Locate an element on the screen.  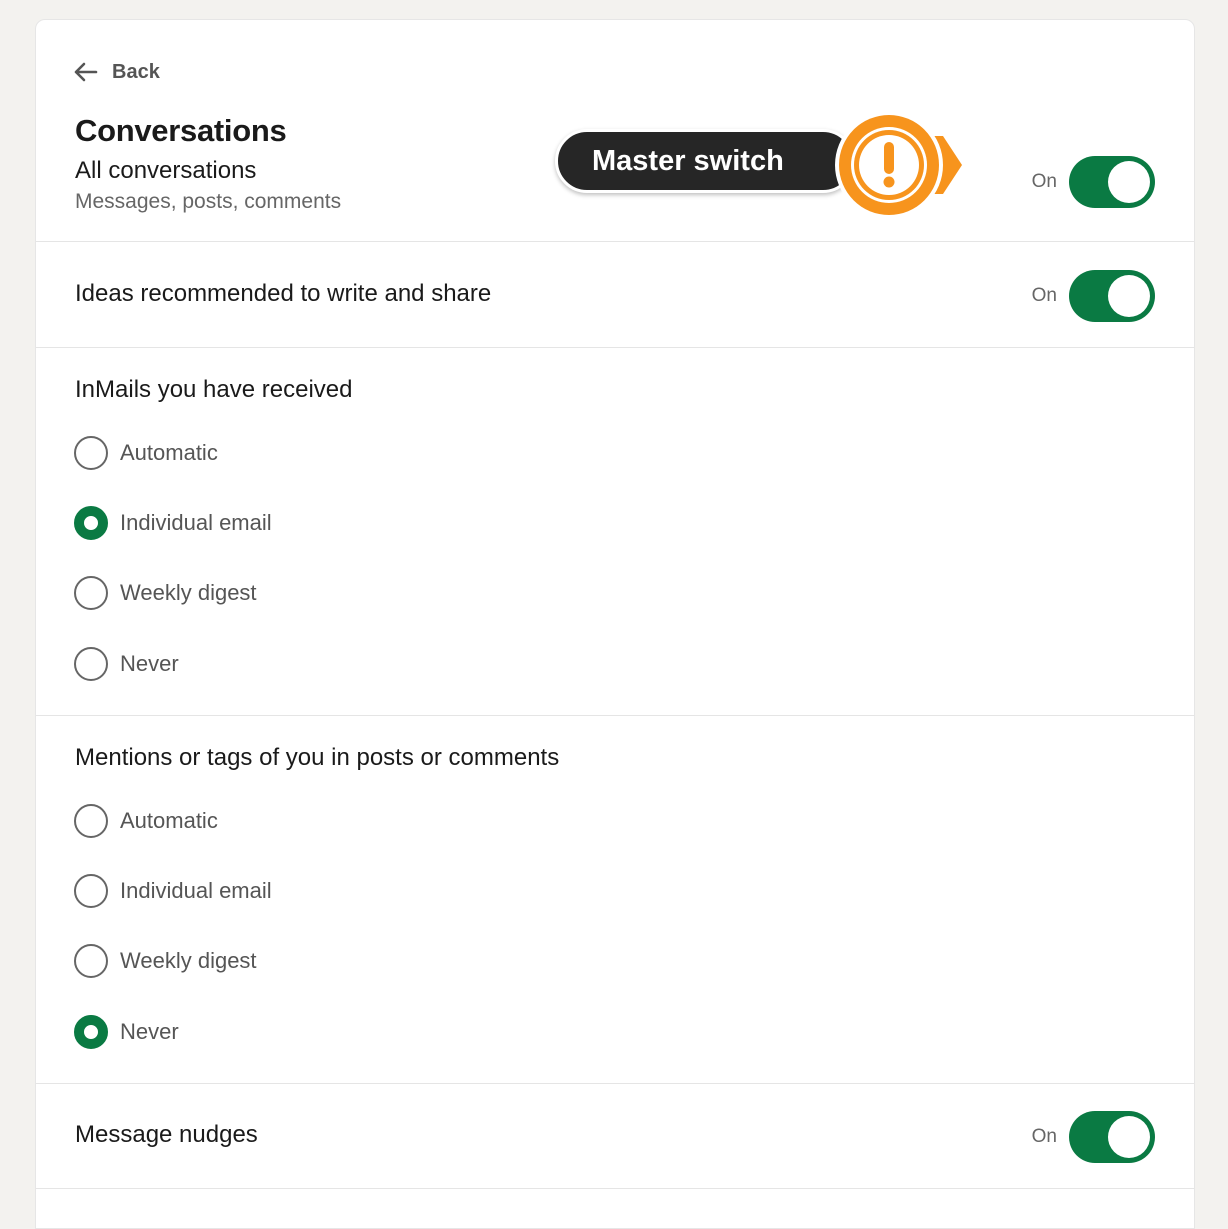
back-button: Back is located at coordinates (117, 72).